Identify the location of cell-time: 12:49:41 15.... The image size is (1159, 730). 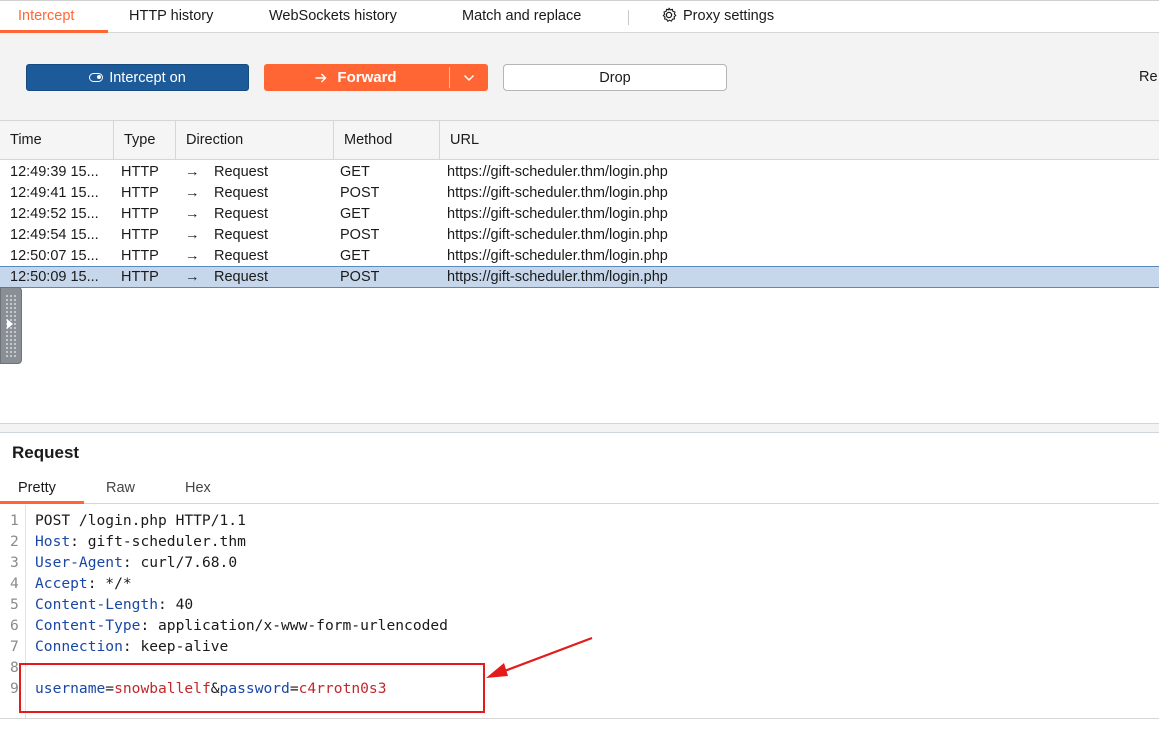
(54, 193).